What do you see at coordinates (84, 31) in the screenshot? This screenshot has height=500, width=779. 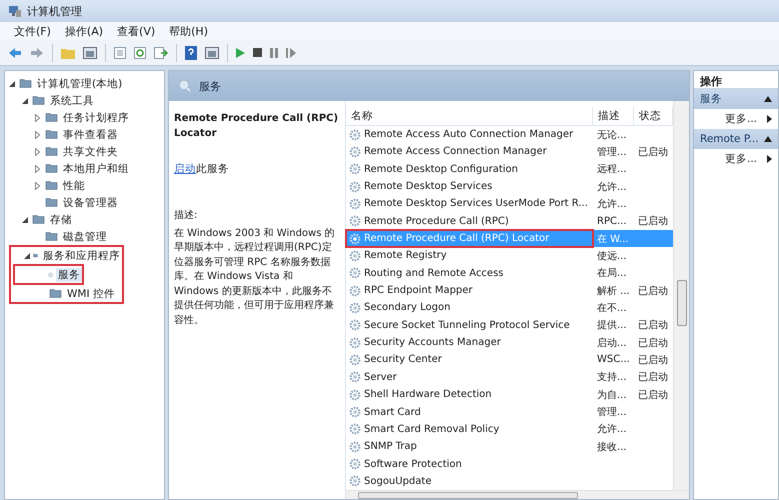 I see `menu-item: 操作(A)` at bounding box center [84, 31].